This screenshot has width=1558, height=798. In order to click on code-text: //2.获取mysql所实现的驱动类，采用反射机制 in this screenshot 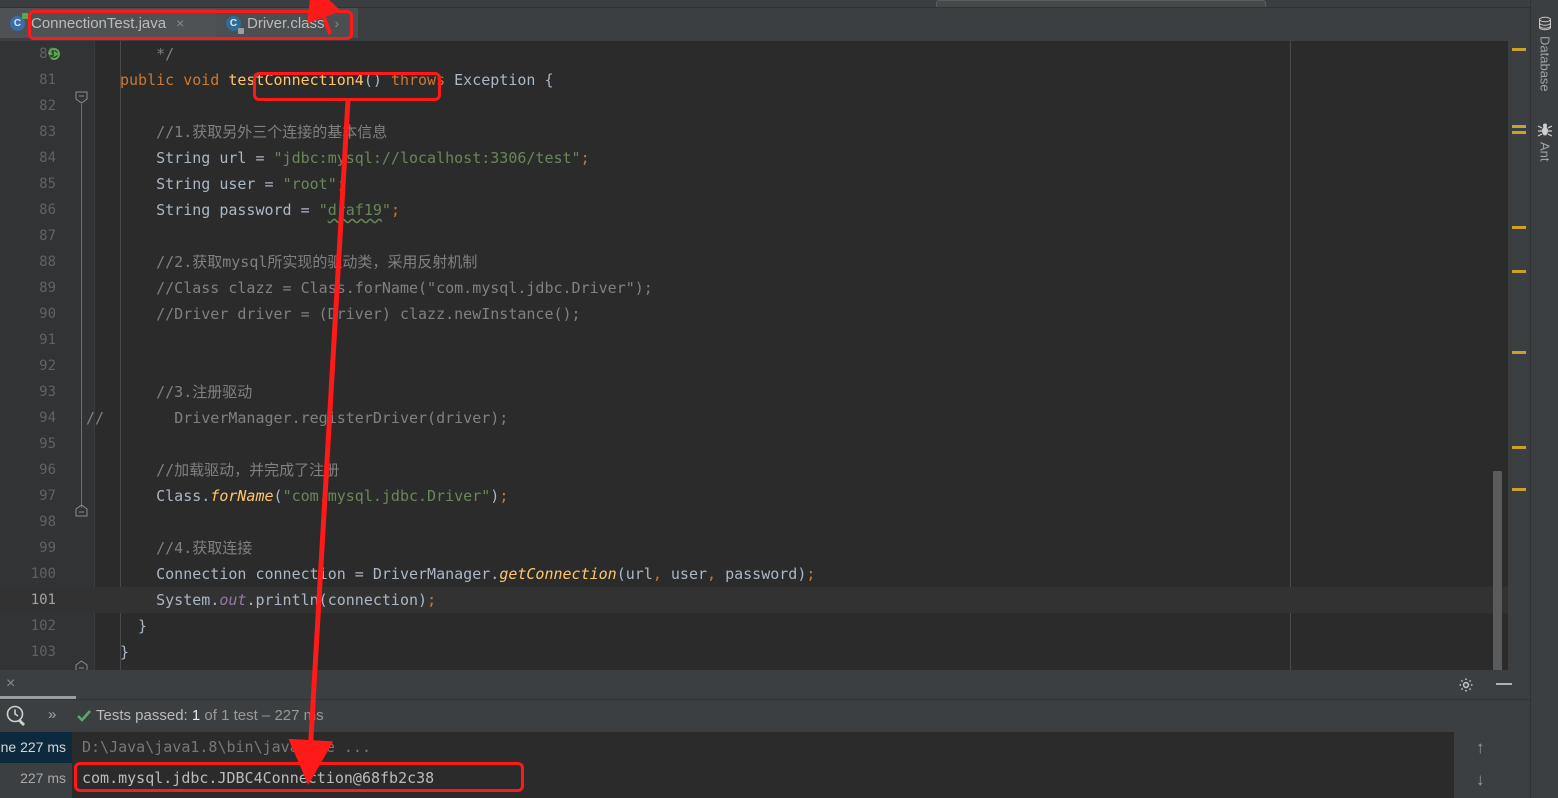, I will do `click(317, 262)`.